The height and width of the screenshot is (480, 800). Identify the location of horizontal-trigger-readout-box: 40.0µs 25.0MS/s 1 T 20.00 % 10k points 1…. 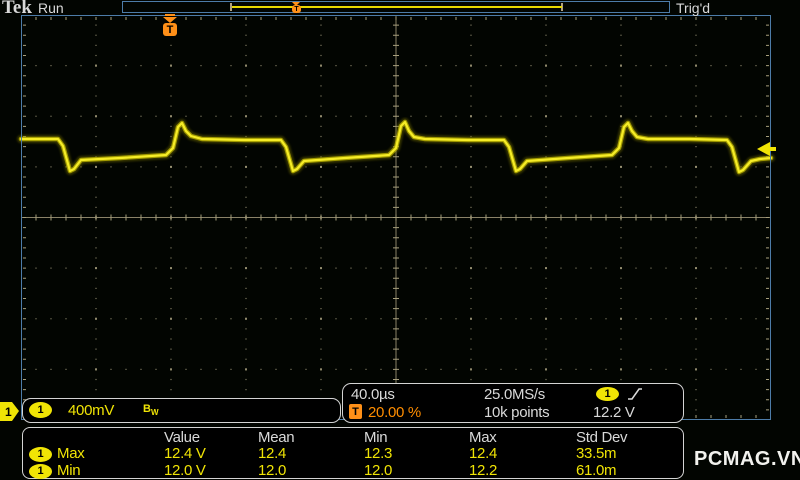
(513, 403).